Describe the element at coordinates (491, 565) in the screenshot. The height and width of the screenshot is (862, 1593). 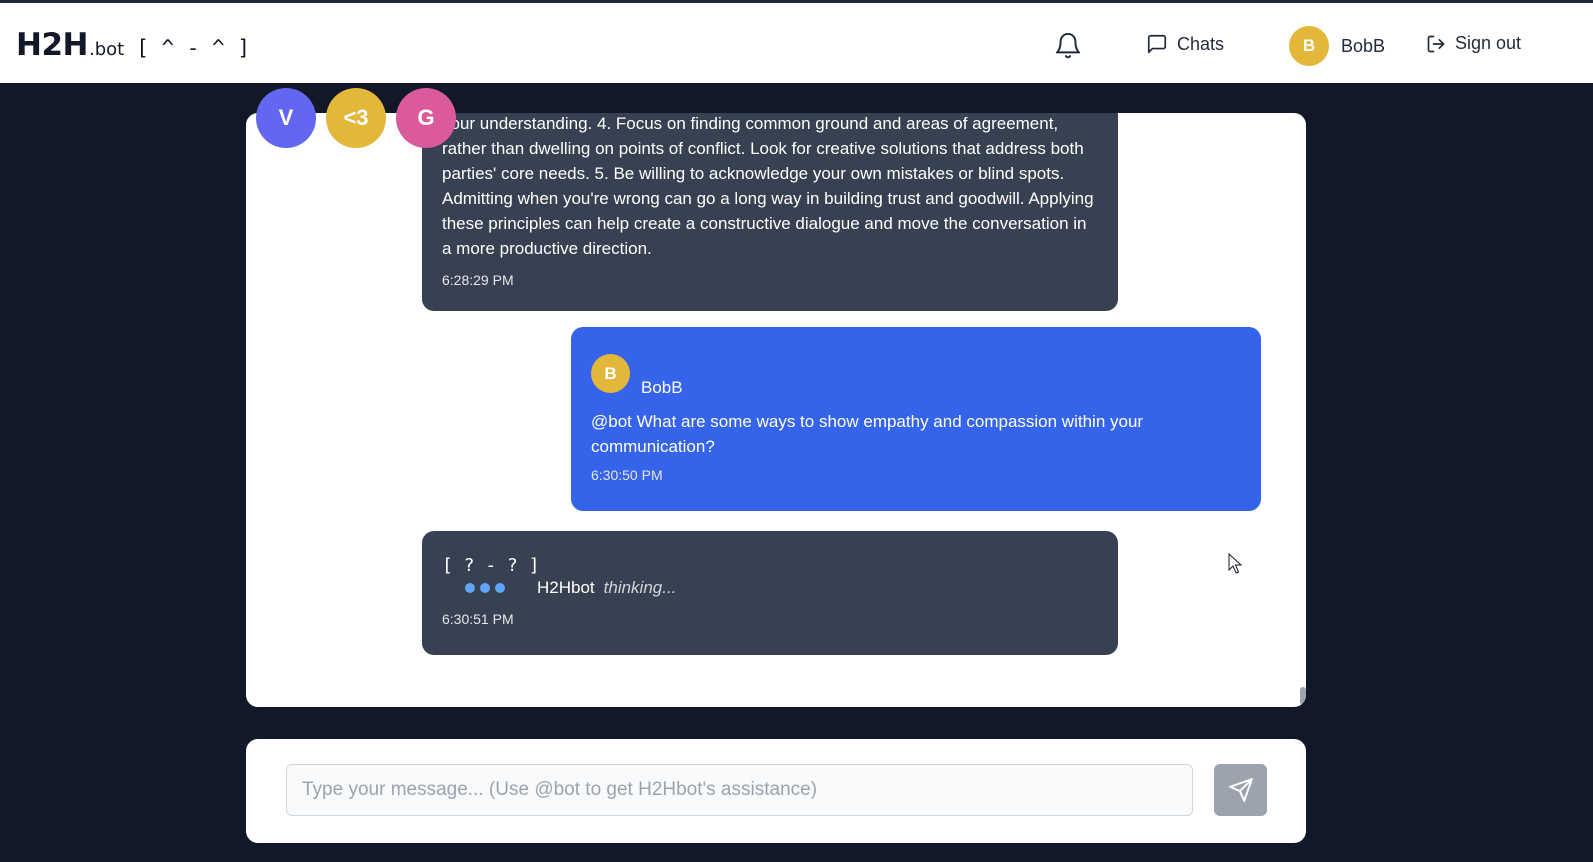
I see `bot-face-text: [ ? - ? ]` at that location.